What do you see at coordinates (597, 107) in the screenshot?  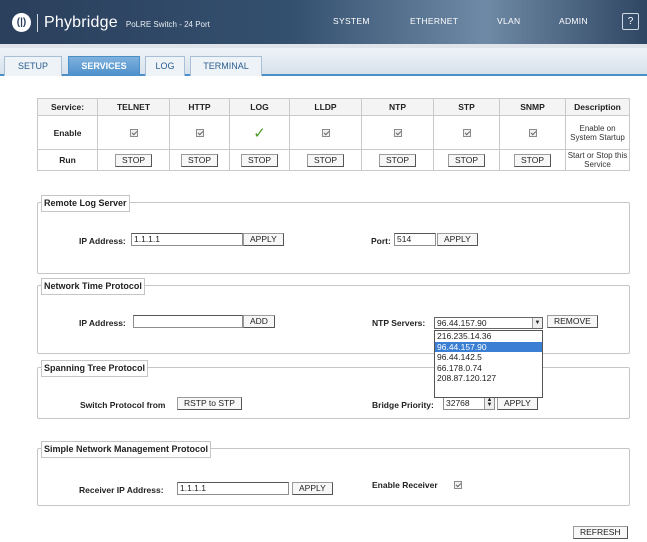 I see `description-header: Description` at bounding box center [597, 107].